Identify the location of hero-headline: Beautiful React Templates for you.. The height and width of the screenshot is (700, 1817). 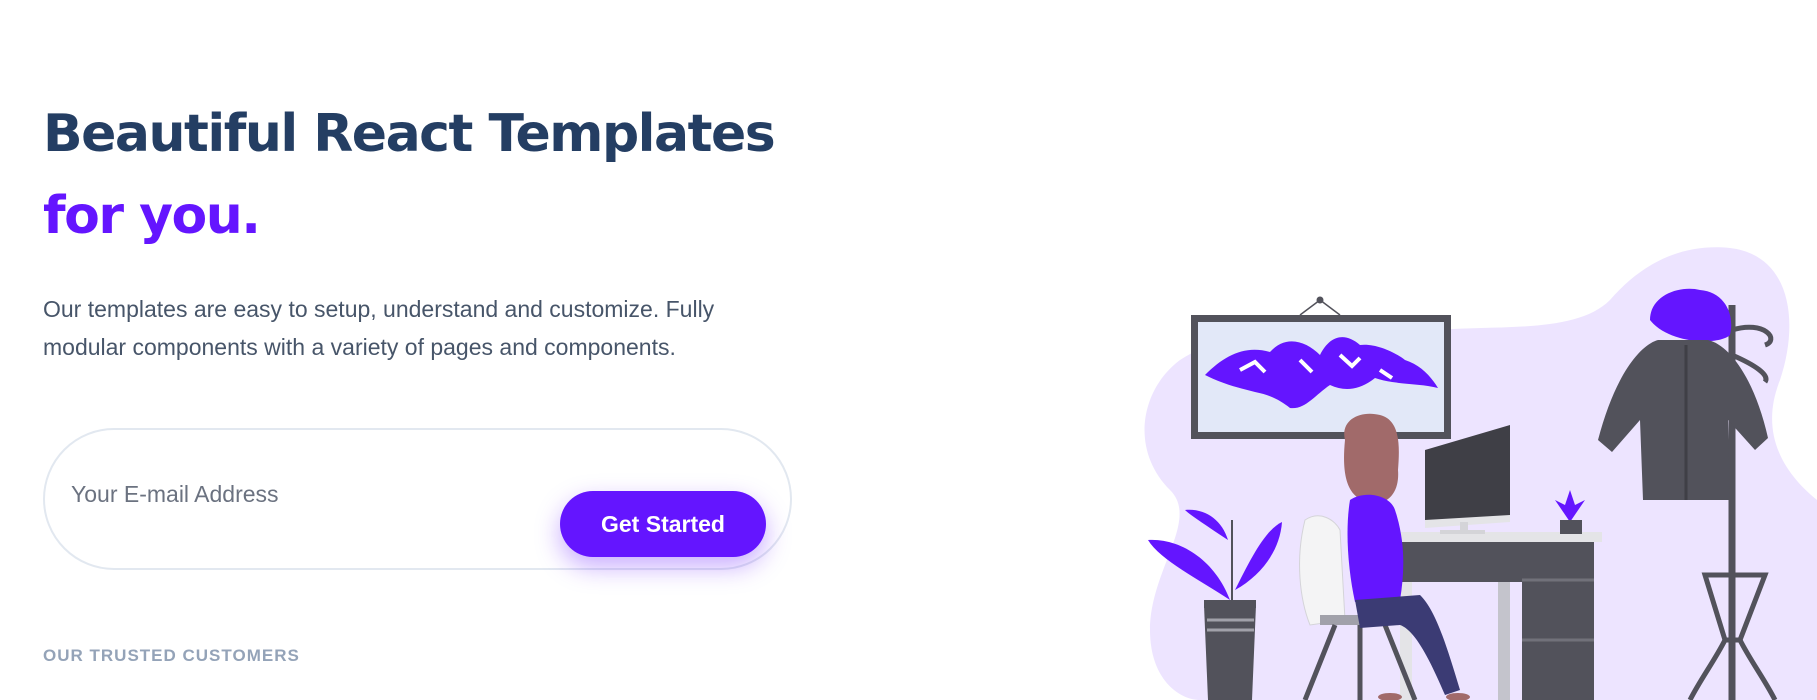
(423, 175).